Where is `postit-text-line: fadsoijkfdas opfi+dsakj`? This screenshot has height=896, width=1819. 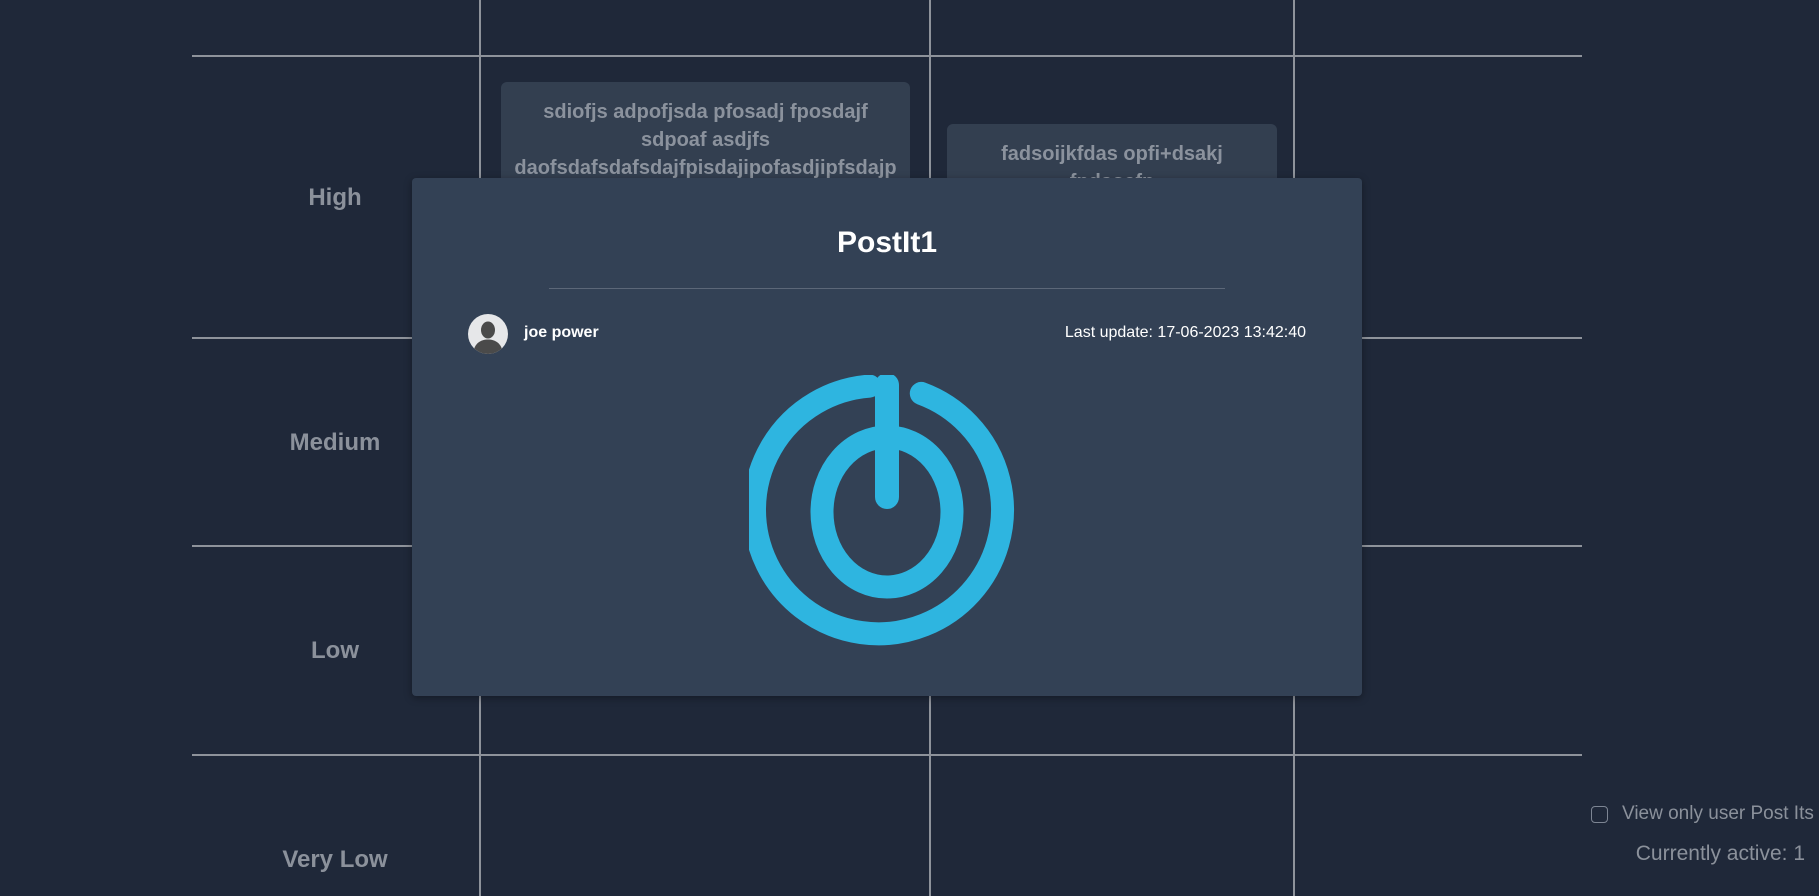
postit-text-line: fadsoijkfdas opfi+dsakj is located at coordinates (1112, 154).